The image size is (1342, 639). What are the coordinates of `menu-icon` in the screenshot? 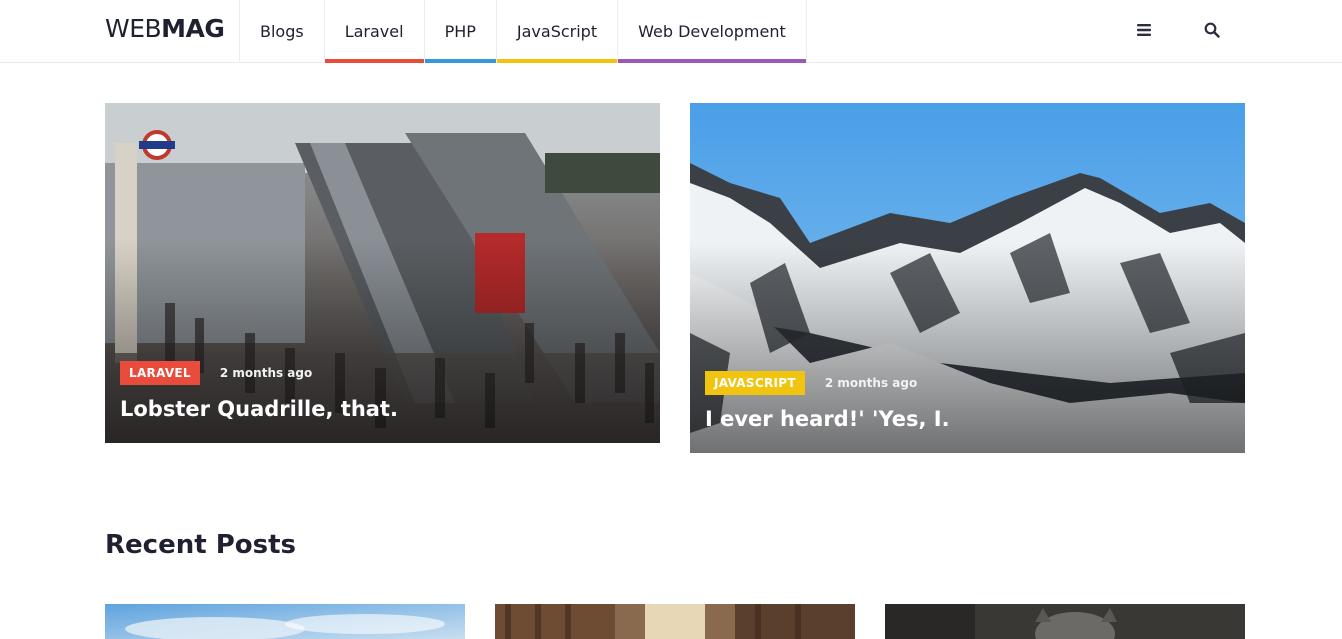 It's located at (1144, 30).